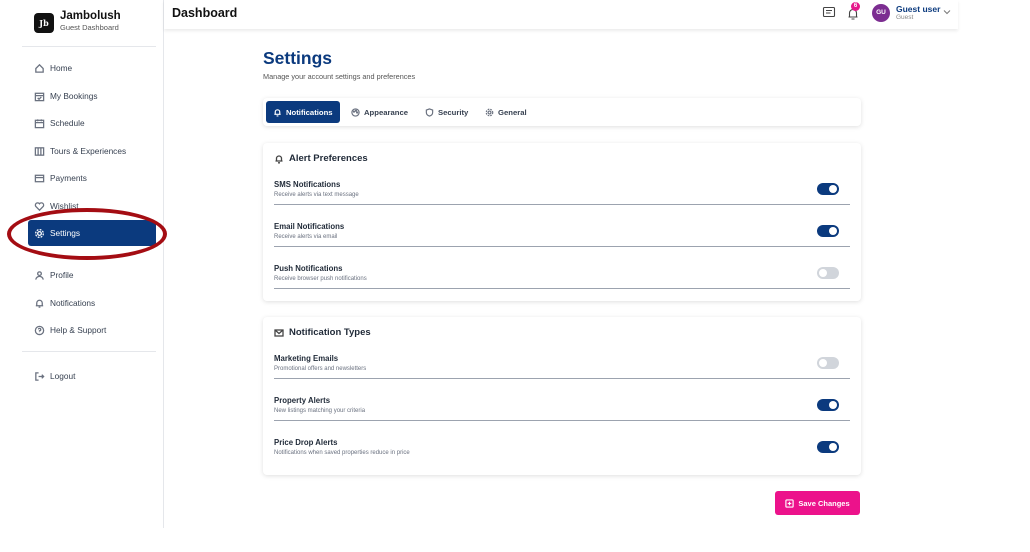  Describe the element at coordinates (446, 112) in the screenshot. I see `tab-security: Security` at that location.